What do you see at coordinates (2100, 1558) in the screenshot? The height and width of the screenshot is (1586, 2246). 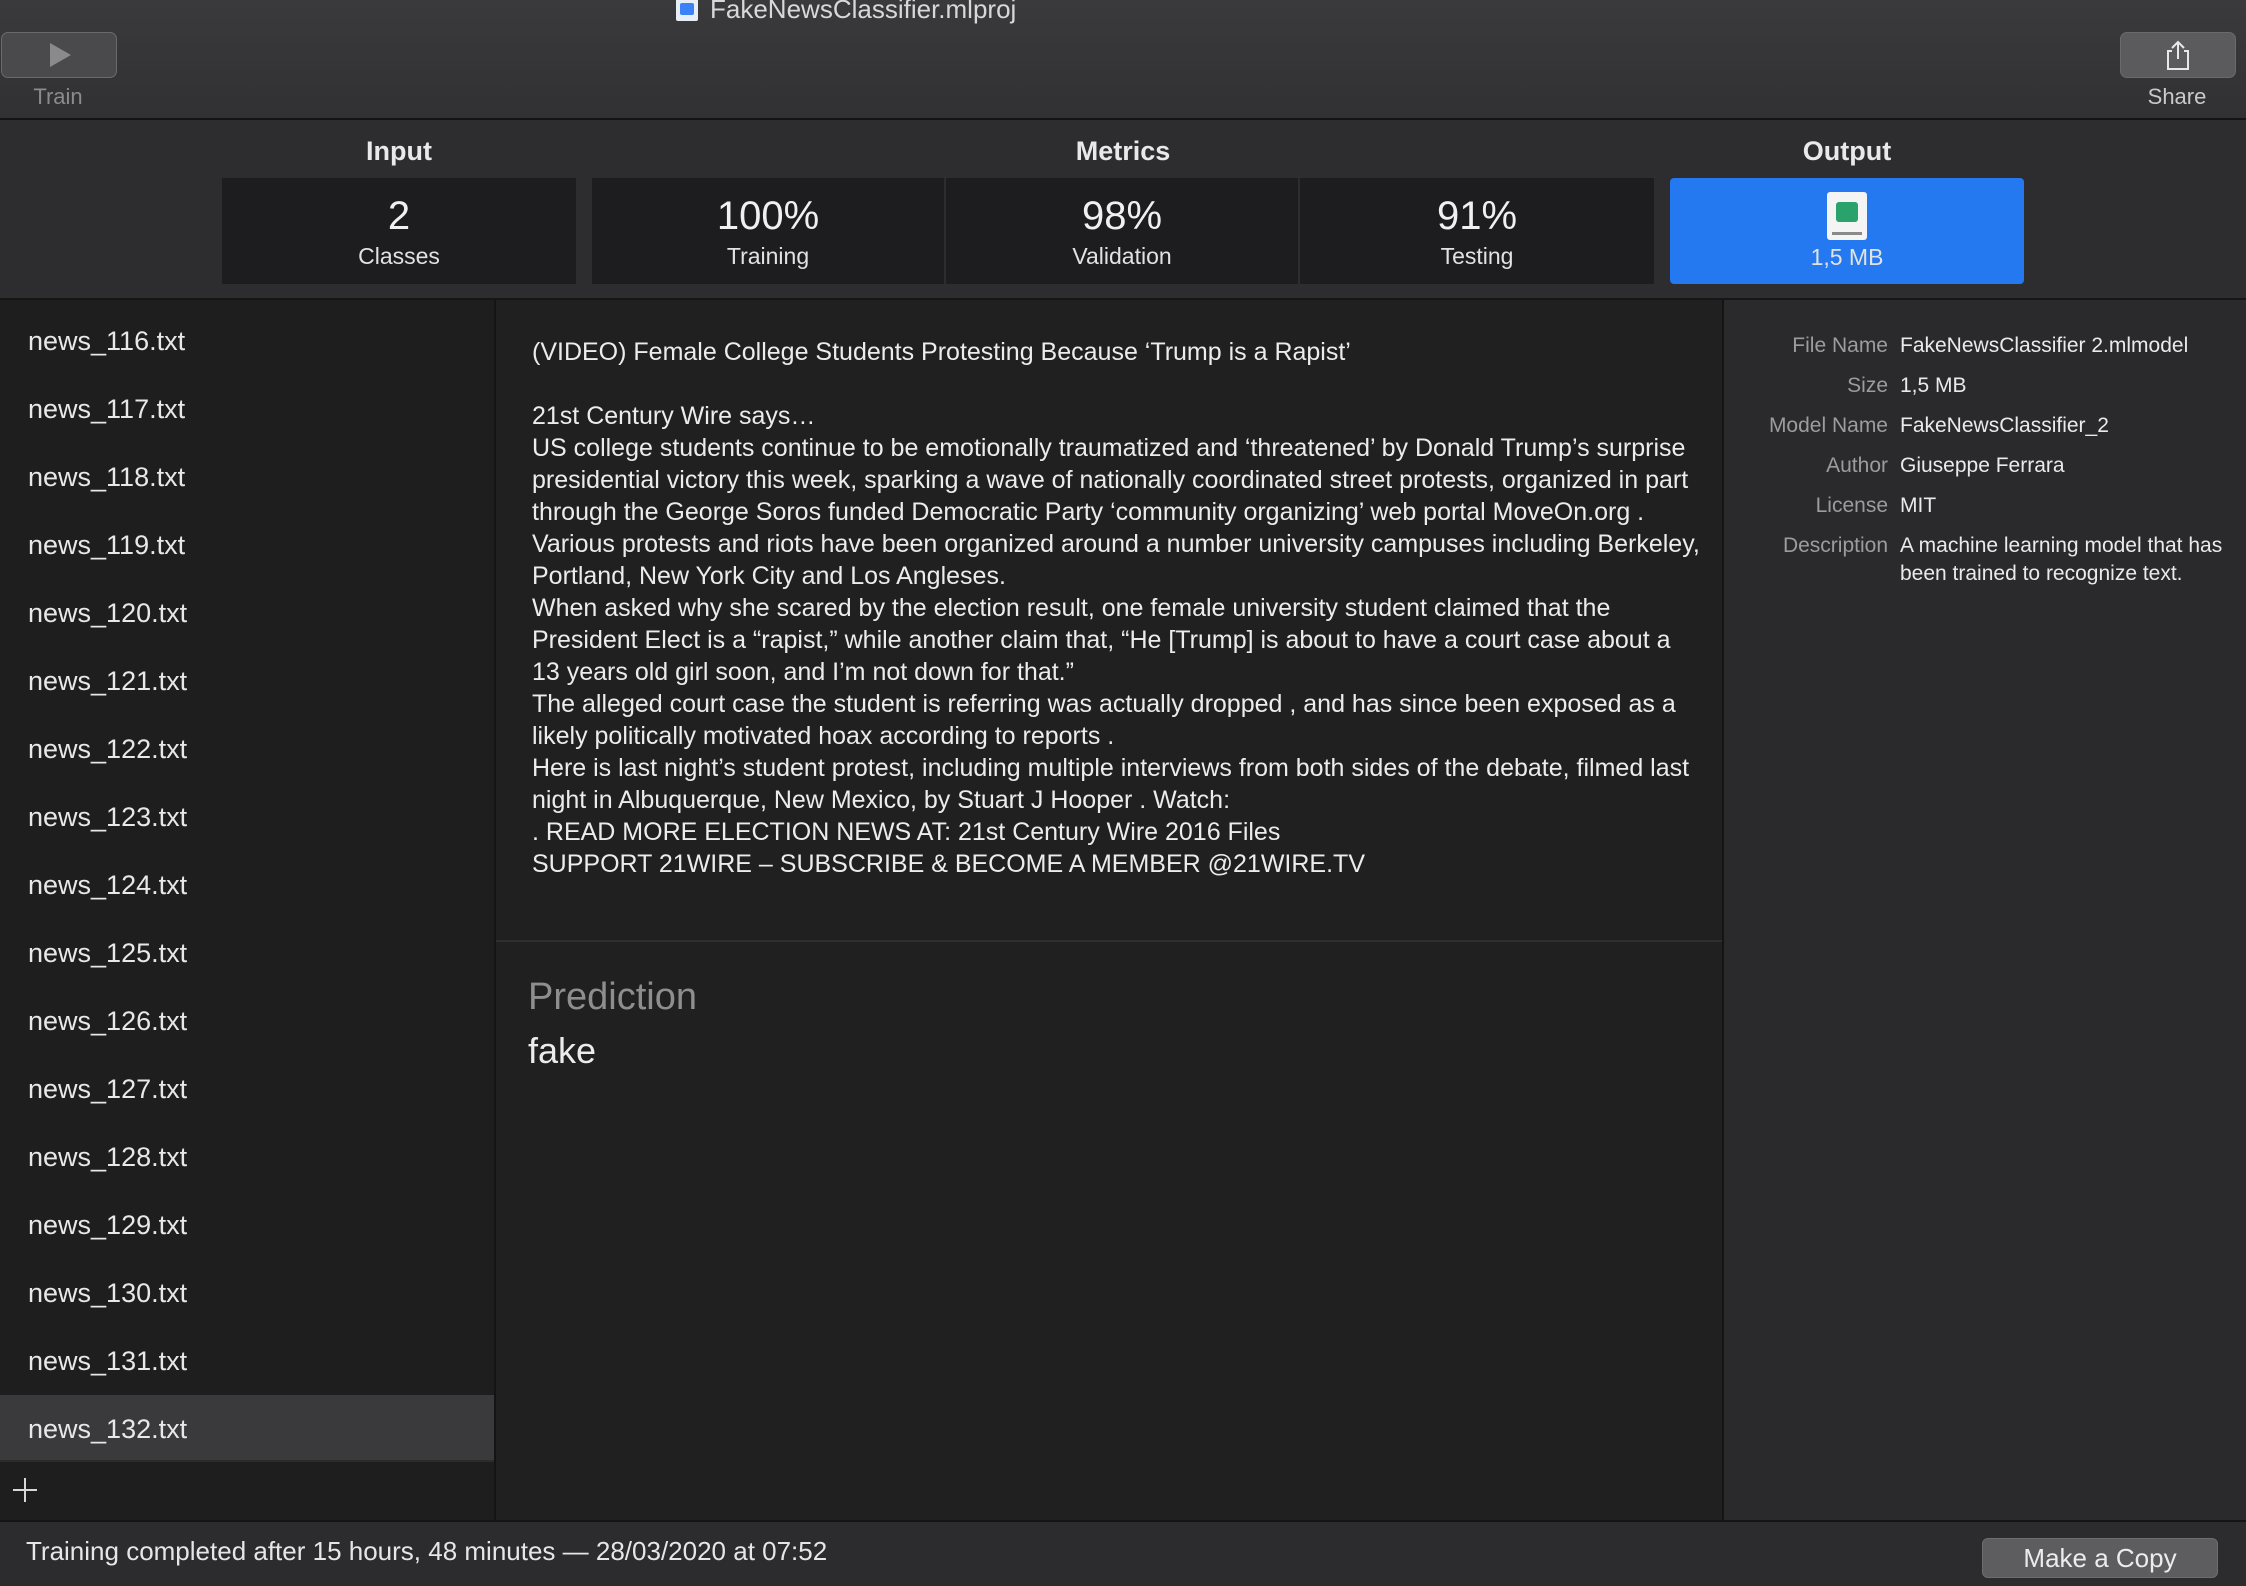 I see `make-a-copy-button: Make a Copy` at bounding box center [2100, 1558].